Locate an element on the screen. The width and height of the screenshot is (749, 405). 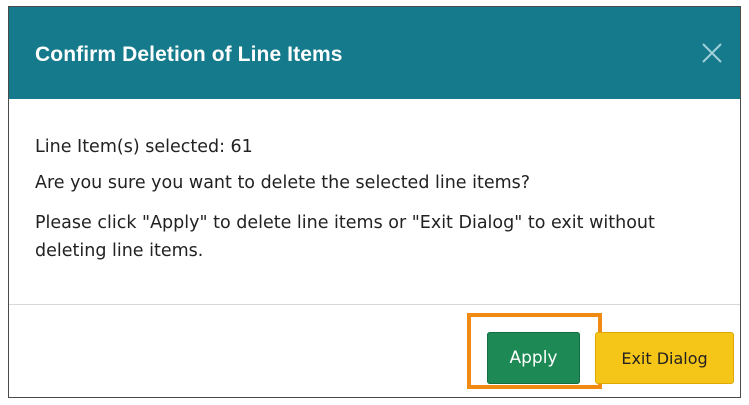
dialog-title: Confirm Deletion of Line Items is located at coordinates (189, 54).